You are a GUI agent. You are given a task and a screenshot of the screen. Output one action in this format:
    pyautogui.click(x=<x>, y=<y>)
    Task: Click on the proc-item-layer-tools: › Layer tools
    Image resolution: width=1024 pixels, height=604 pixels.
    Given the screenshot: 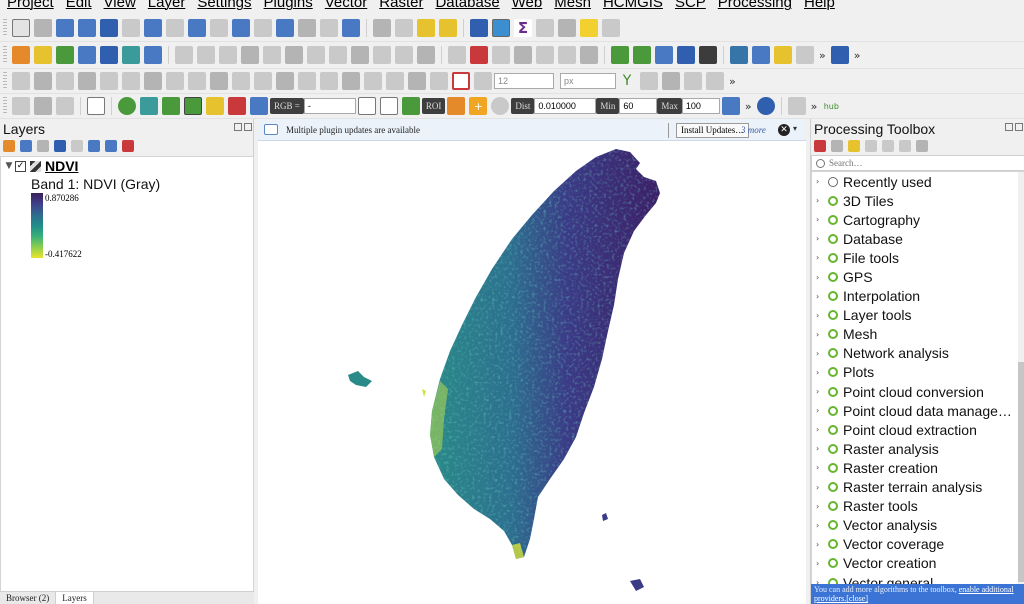 What is the action you would take?
    pyautogui.click(x=918, y=315)
    